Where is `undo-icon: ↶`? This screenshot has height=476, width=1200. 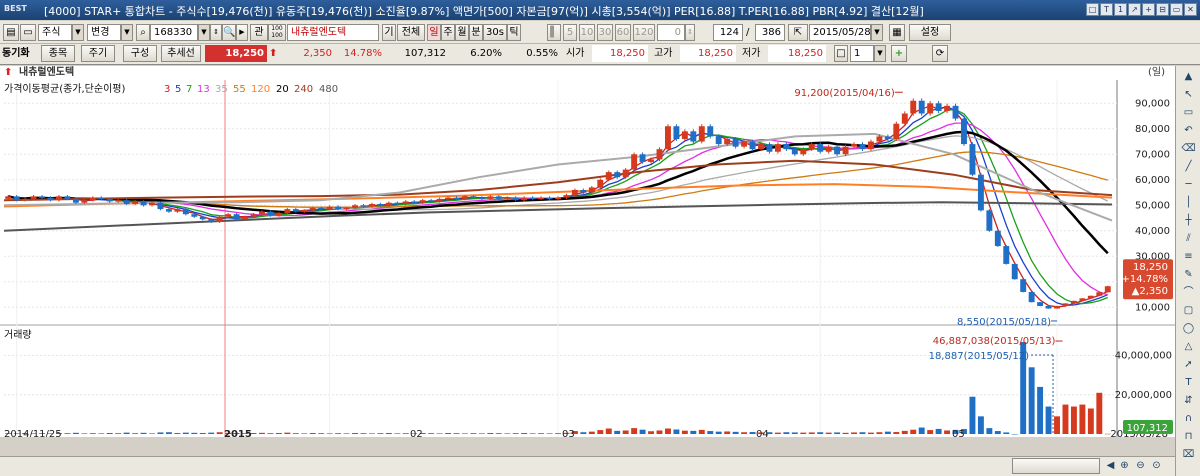 undo-icon: ↶ is located at coordinates (1188, 131).